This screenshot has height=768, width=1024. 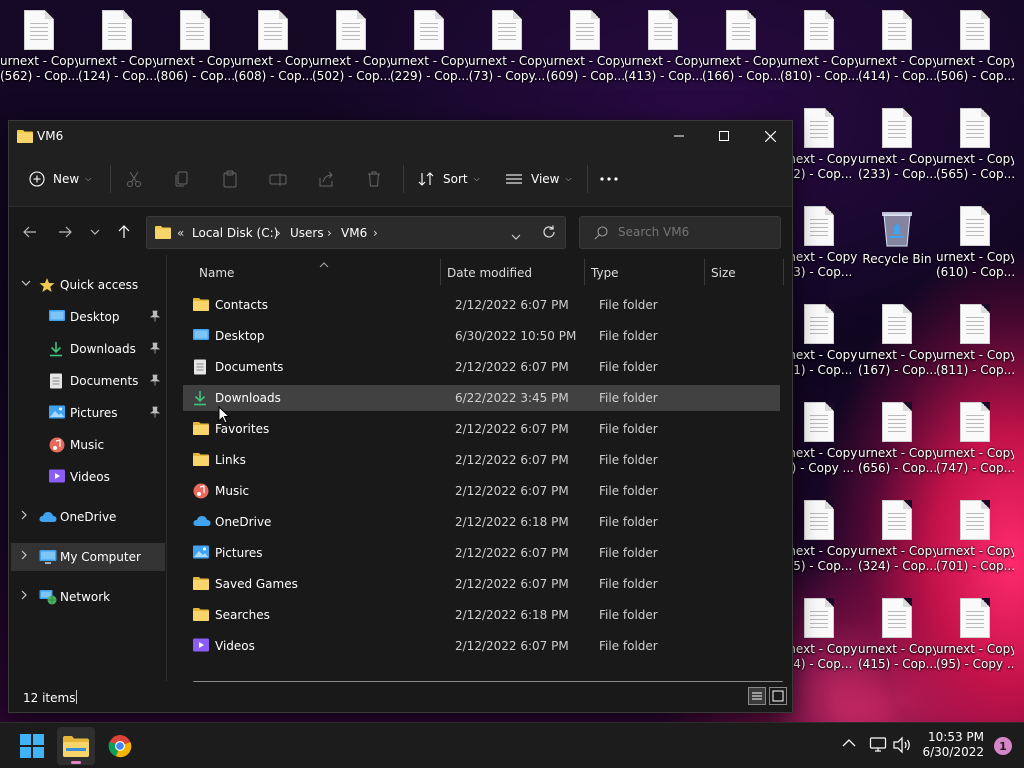 I want to click on file-row: Downloads 6/22/2022 3:45 PM File folder, so click(x=481, y=398).